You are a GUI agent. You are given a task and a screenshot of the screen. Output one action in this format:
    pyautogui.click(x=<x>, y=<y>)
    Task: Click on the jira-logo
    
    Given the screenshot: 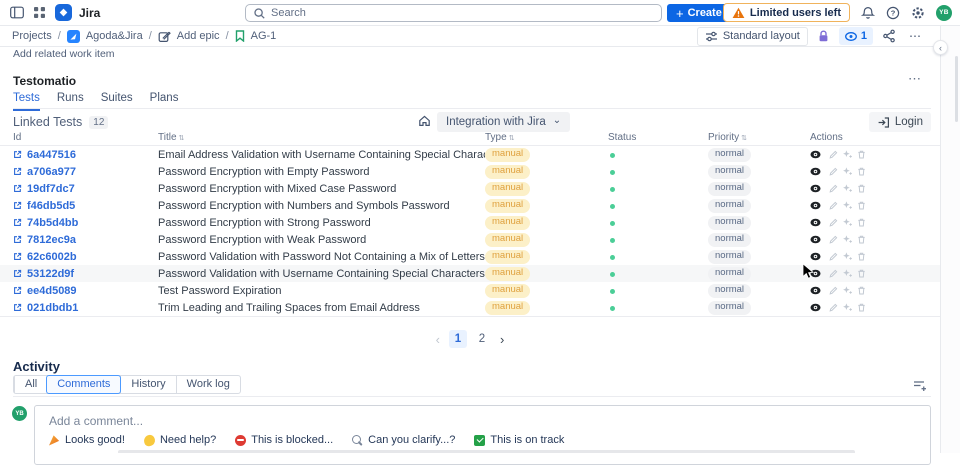 What is the action you would take?
    pyautogui.click(x=63, y=12)
    